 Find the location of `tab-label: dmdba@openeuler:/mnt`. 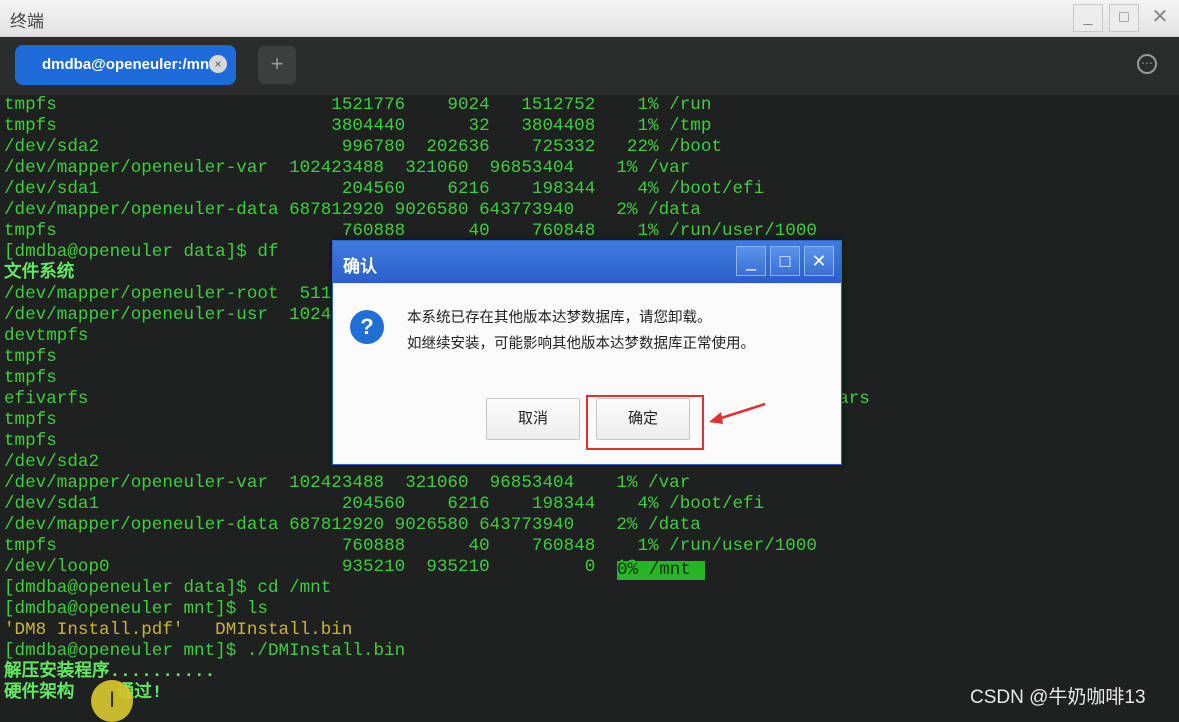

tab-label: dmdba@openeuler:/mnt is located at coordinates (128, 64).